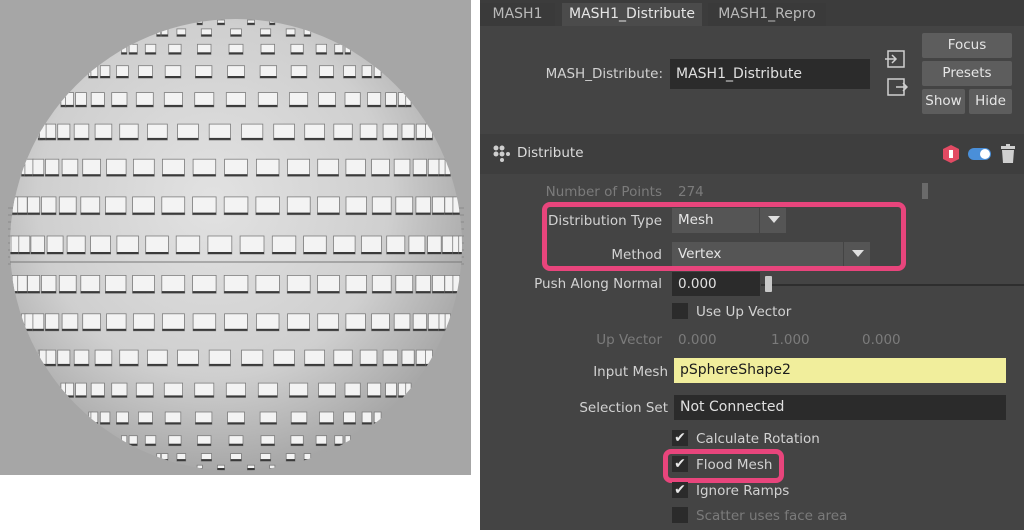 Image resolution: width=1024 pixels, height=530 pixels. Describe the element at coordinates (943, 101) in the screenshot. I see `show-button: Show` at that location.